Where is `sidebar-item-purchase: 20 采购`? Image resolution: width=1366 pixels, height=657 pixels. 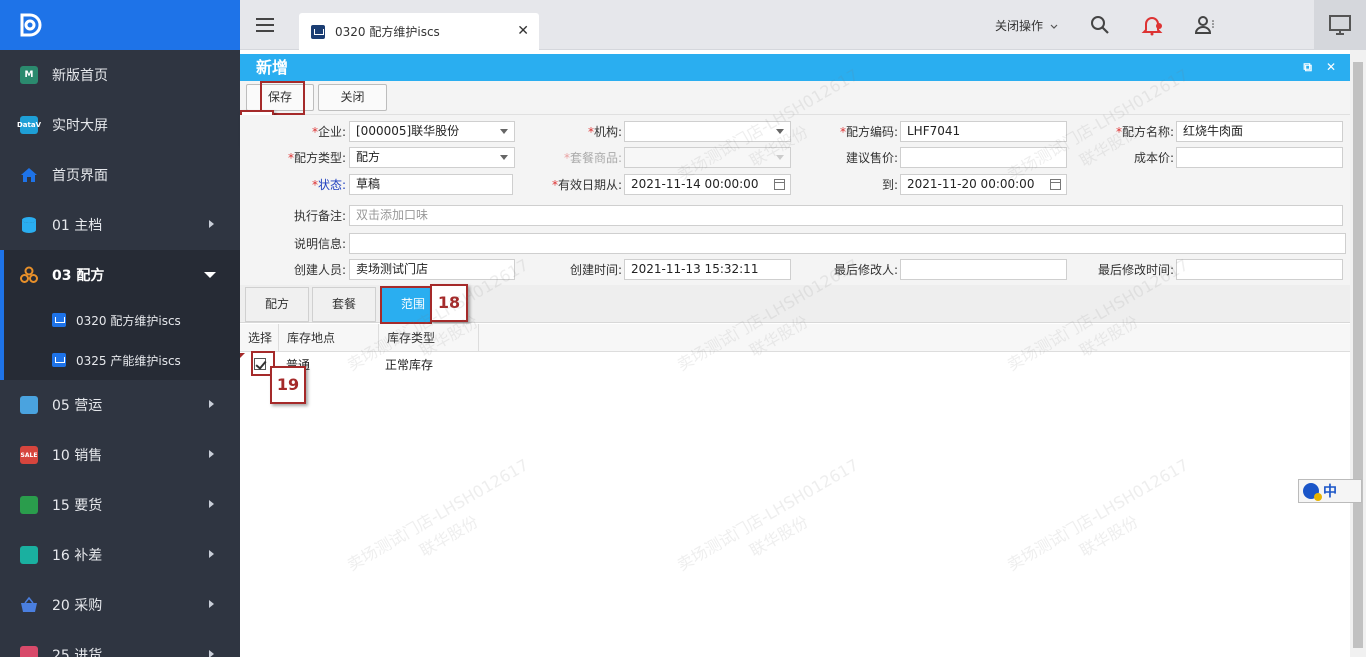 sidebar-item-purchase: 20 采购 is located at coordinates (120, 605).